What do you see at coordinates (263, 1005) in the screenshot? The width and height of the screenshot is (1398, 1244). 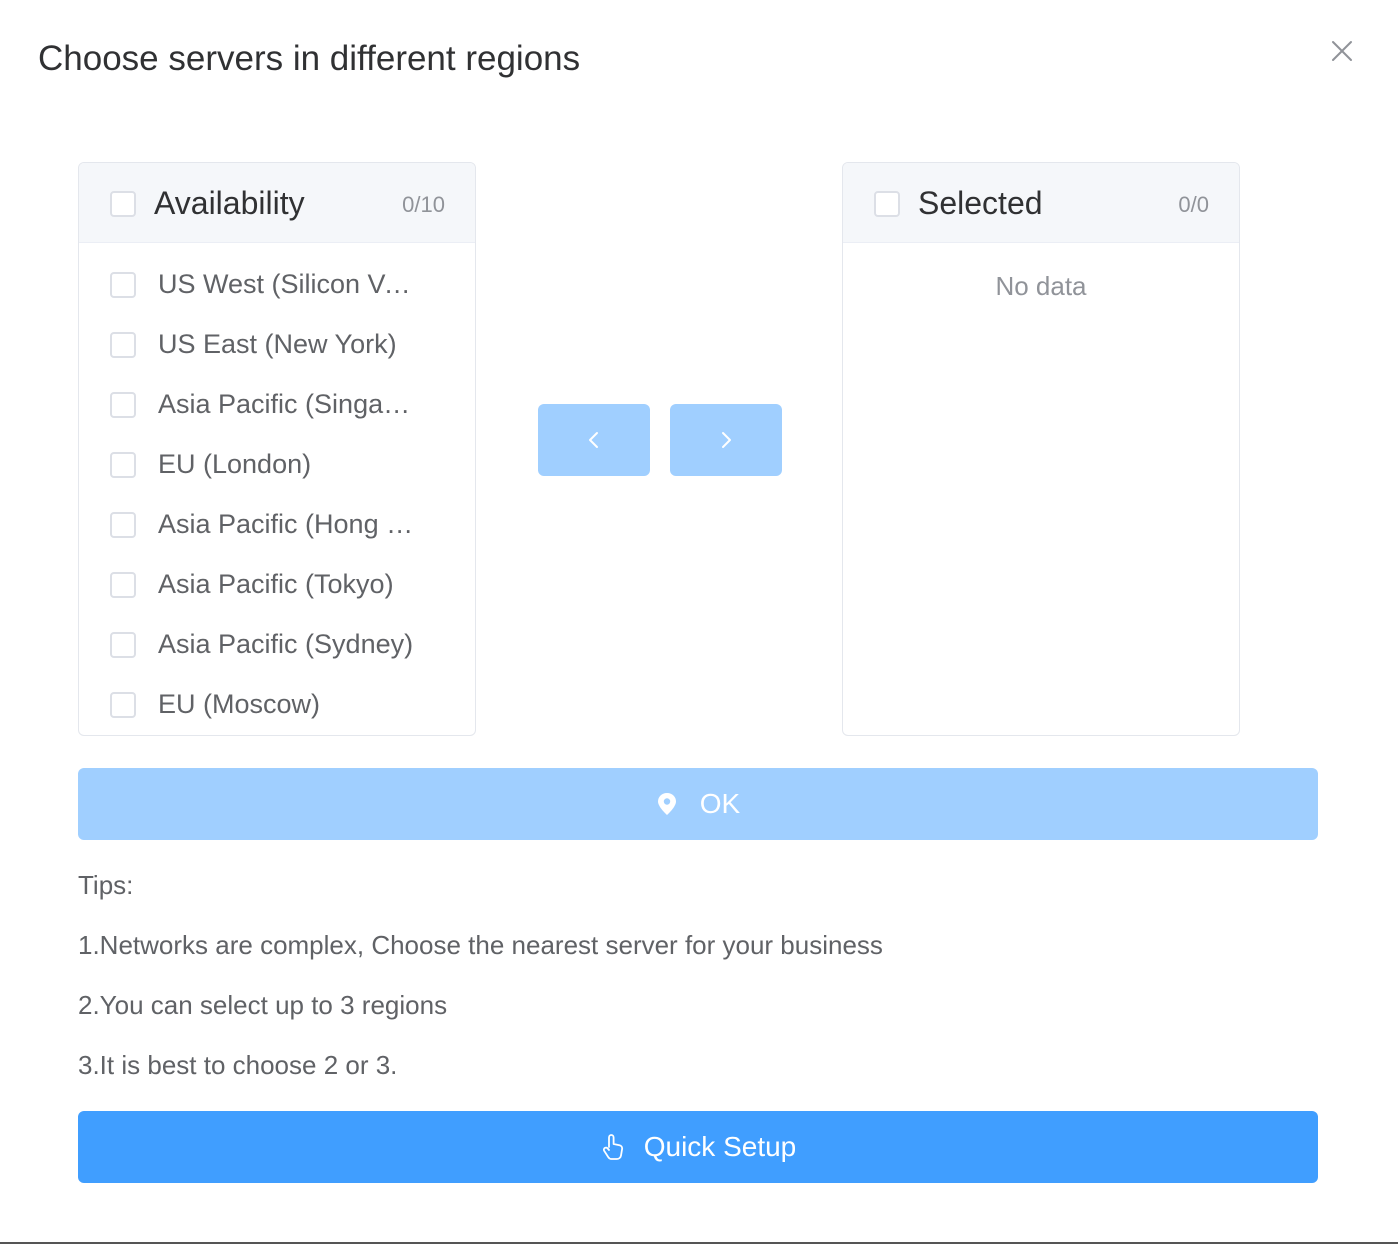 I see `tip-line: 2.You can select up to 3 regions` at bounding box center [263, 1005].